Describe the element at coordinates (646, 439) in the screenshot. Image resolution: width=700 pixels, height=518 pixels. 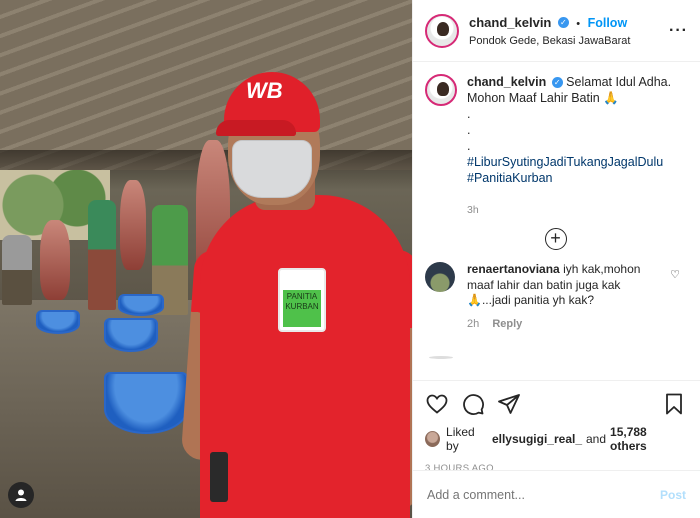
I see `likes-count: 15,788 others` at that location.